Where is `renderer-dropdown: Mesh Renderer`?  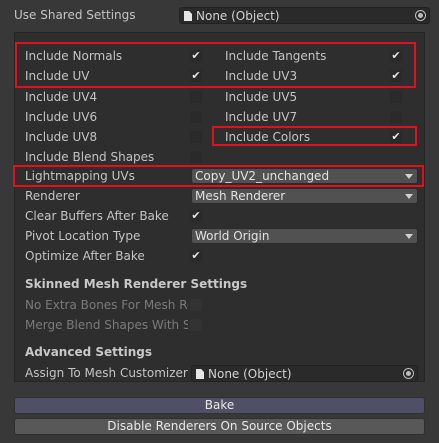
renderer-dropdown: Mesh Renderer is located at coordinates (304, 196).